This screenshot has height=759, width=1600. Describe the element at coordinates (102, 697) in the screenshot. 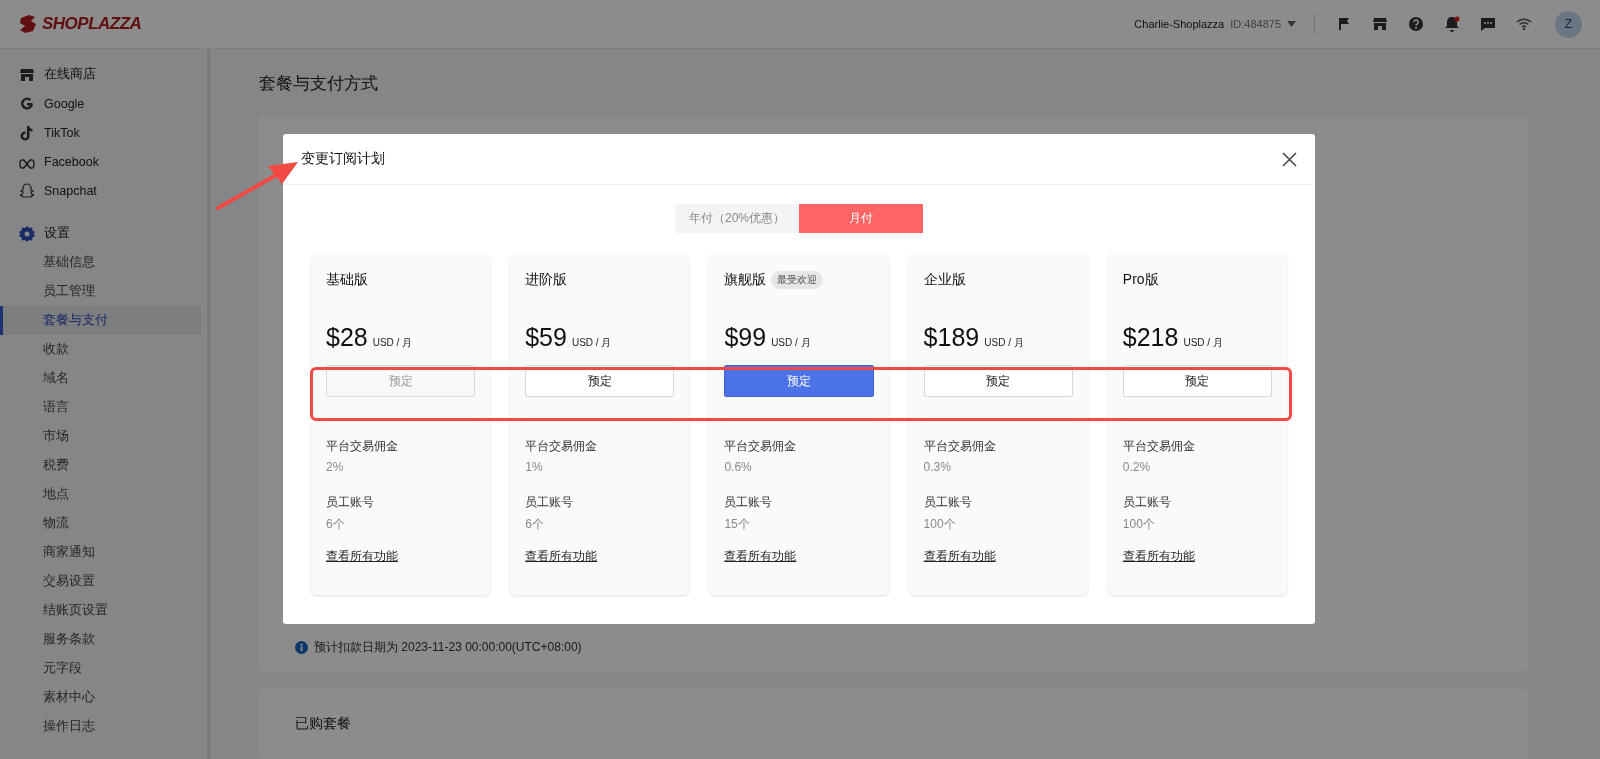

I see `nav-subitem: 素材中心` at that location.